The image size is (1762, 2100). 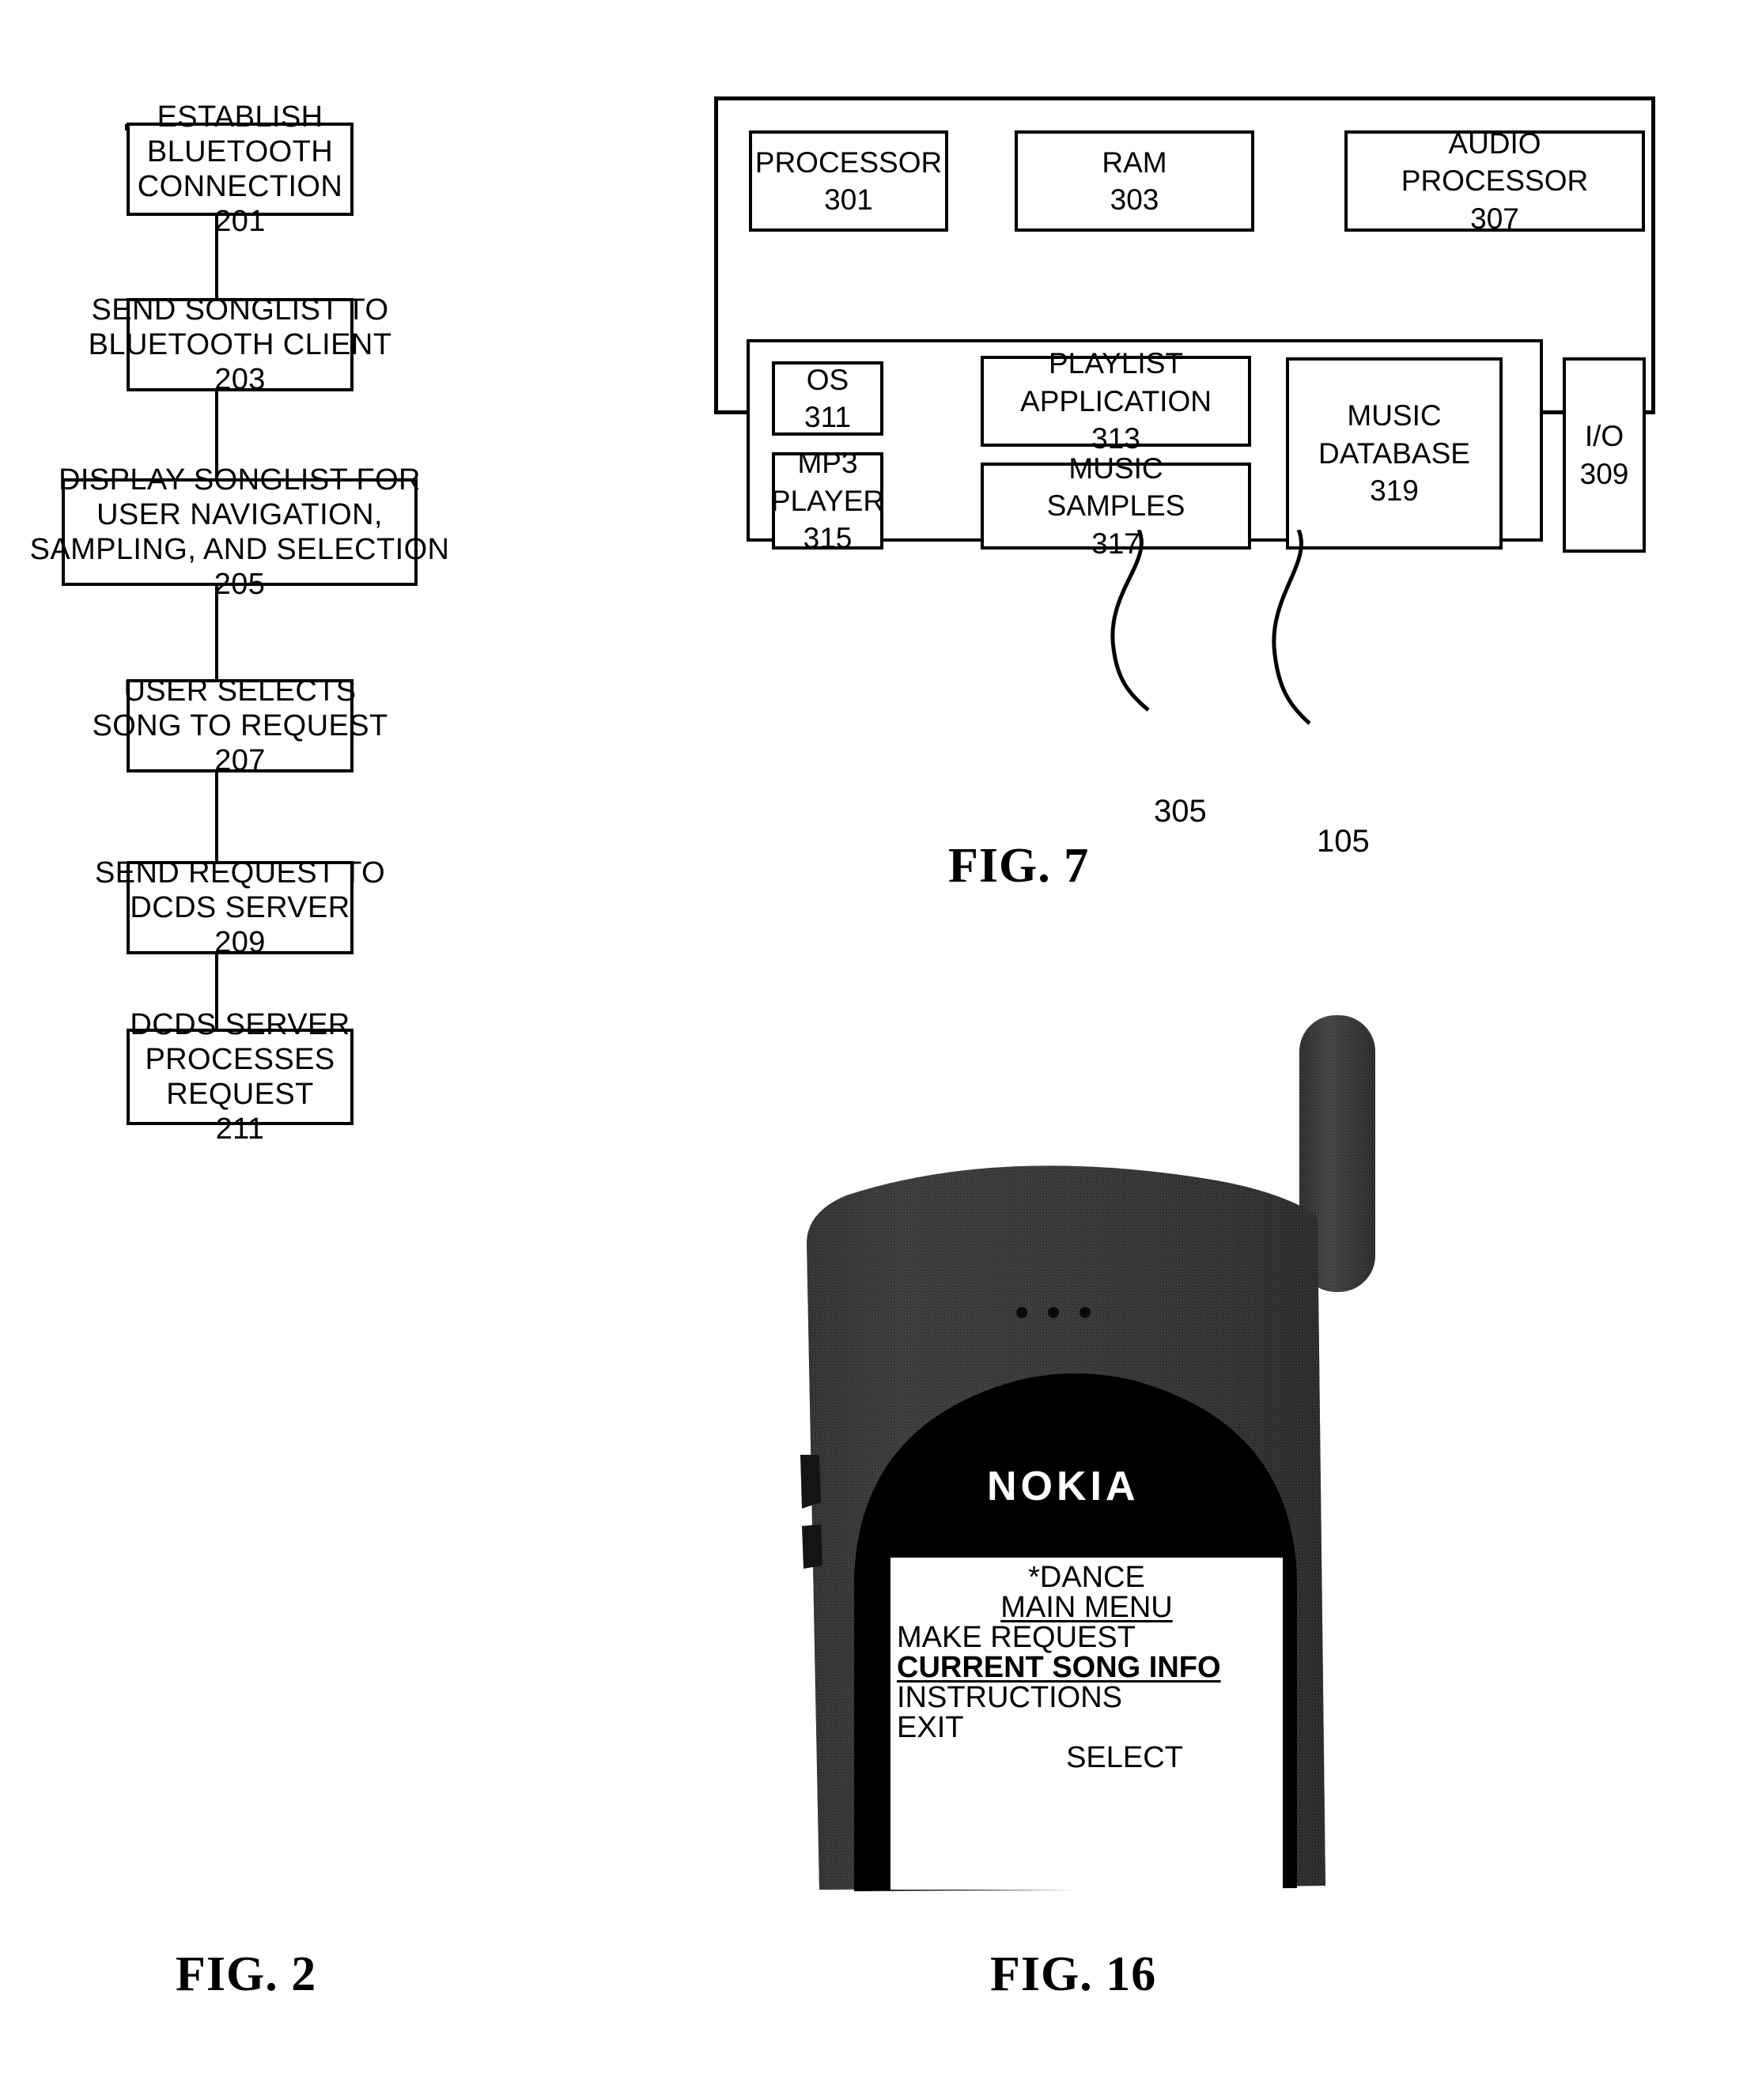 I want to click on step-3-line-2: USER NAVIGATION,, so click(x=239, y=514).